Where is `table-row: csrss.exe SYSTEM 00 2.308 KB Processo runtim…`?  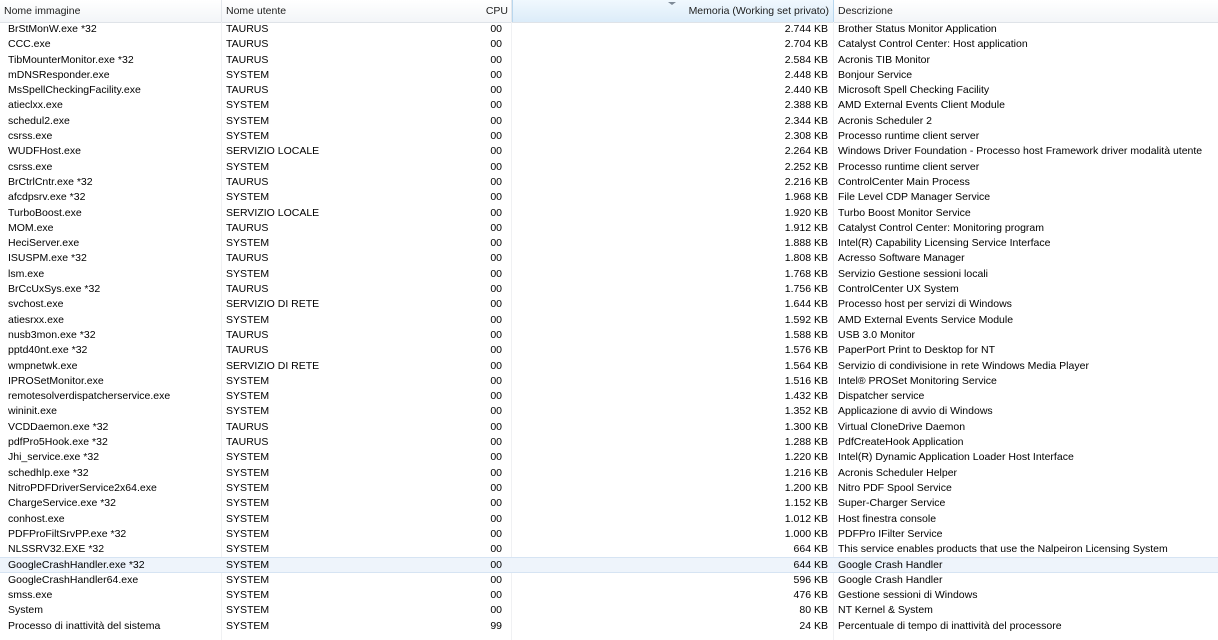
table-row: csrss.exe SYSTEM 00 2.308 KB Processo runtim… is located at coordinates (609, 136).